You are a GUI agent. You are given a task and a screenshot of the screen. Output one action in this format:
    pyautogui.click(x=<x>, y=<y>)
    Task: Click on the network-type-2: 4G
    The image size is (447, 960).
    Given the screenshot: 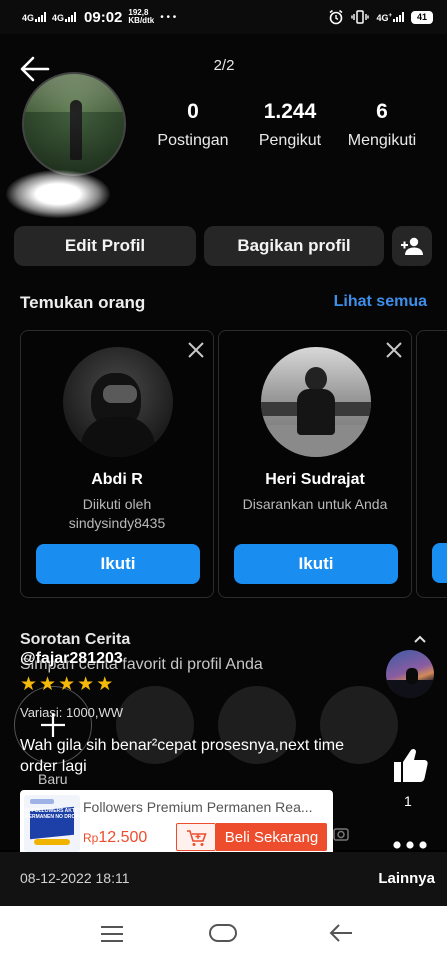 What is the action you would take?
    pyautogui.click(x=58, y=18)
    